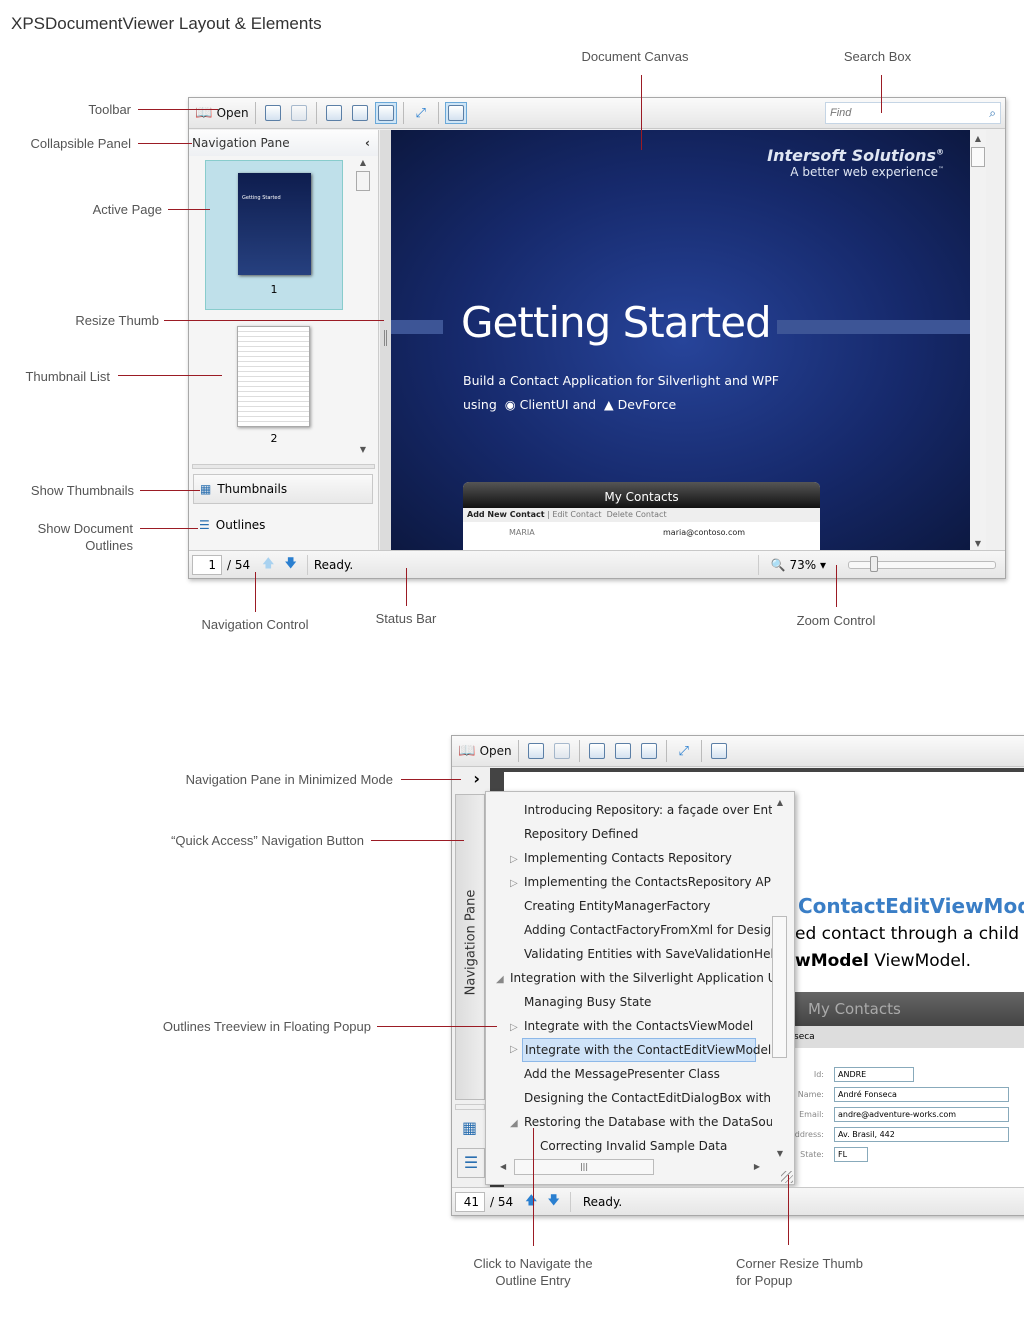 This screenshot has width=1024, height=1337. What do you see at coordinates (629, 1167) in the screenshot?
I see `outline-horizontal-scrollbar: ◀ ||| ▶` at bounding box center [629, 1167].